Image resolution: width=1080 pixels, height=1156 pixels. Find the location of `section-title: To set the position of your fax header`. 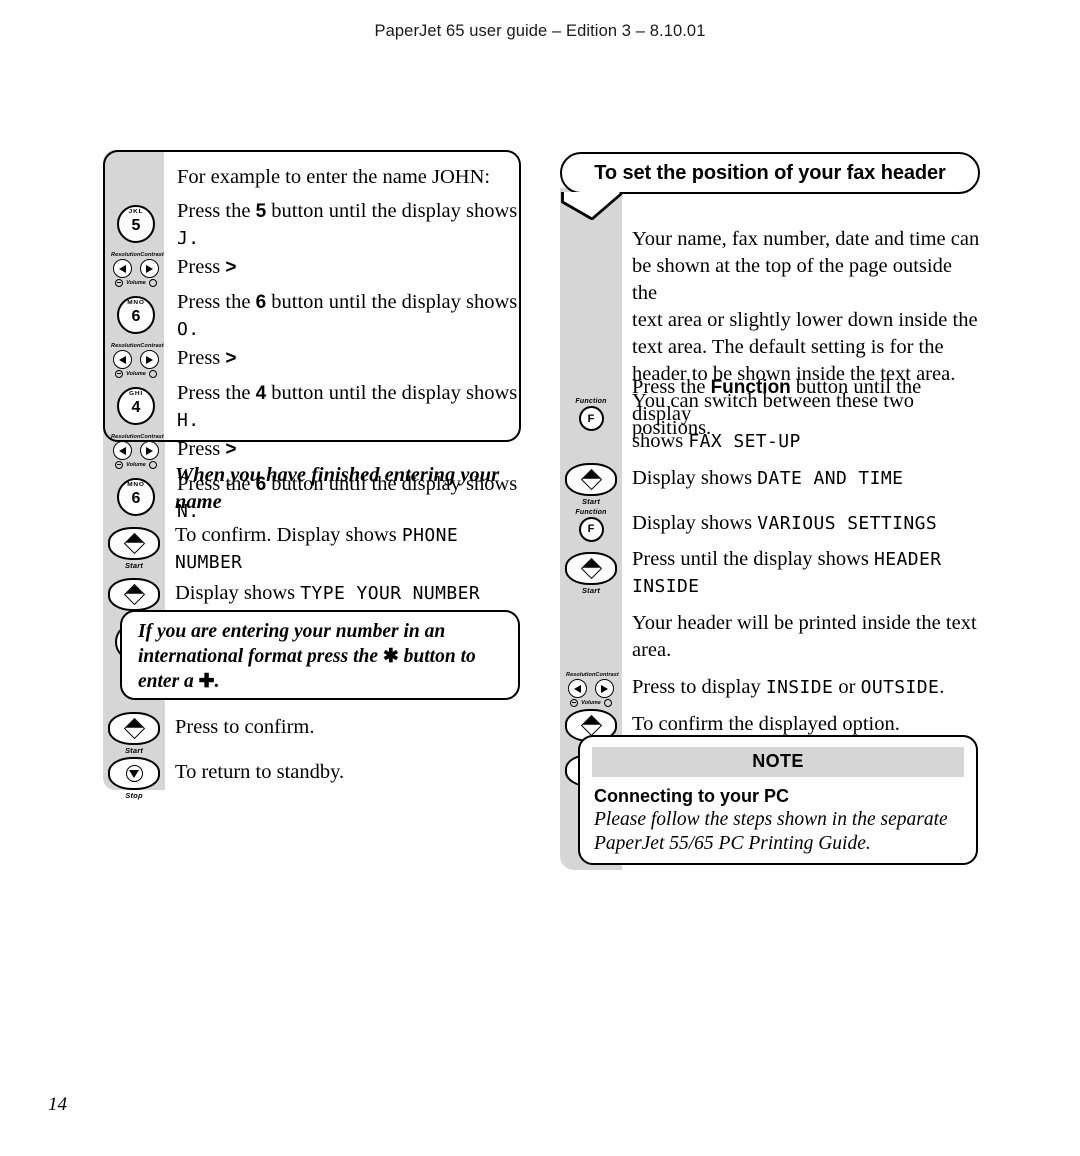

section-title: To set the position of your fax header is located at coordinates (770, 173).